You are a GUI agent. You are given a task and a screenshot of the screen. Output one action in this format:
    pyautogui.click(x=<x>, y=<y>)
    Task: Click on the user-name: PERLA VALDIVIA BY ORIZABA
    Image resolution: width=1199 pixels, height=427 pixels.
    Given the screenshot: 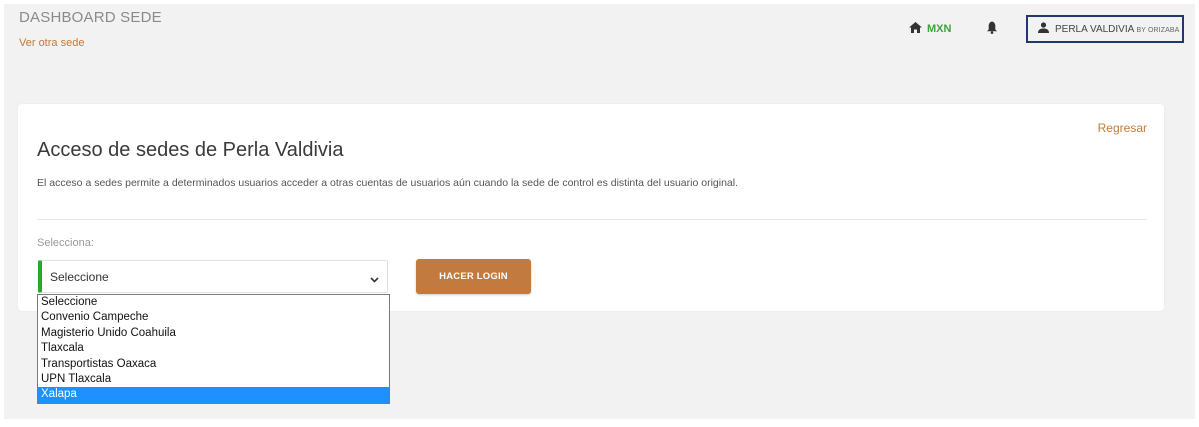 What is the action you would take?
    pyautogui.click(x=1117, y=29)
    